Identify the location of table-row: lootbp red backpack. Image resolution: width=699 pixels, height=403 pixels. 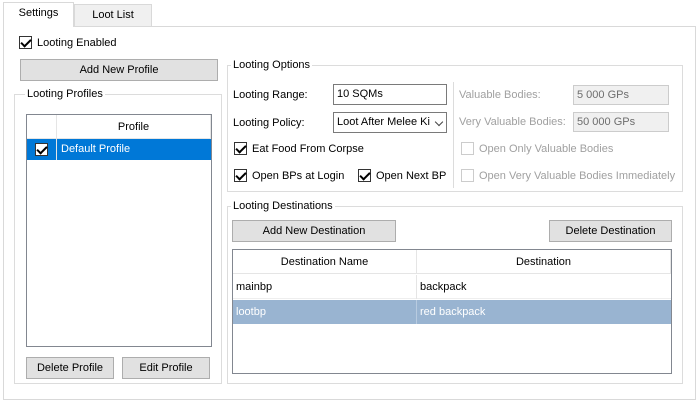
(452, 312).